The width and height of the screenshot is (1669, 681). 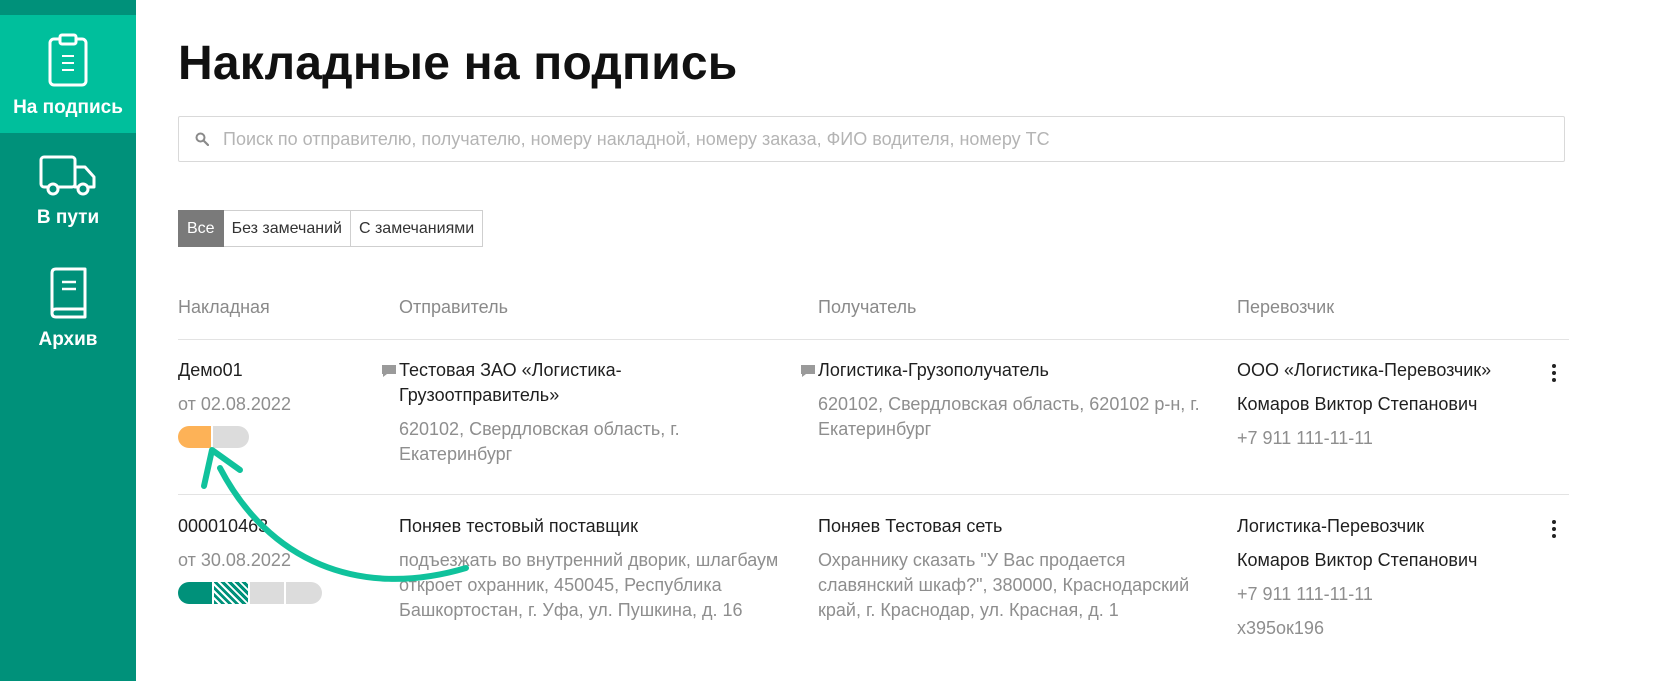 I want to click on column-header-carrier: Перевозчик, so click(x=1285, y=307).